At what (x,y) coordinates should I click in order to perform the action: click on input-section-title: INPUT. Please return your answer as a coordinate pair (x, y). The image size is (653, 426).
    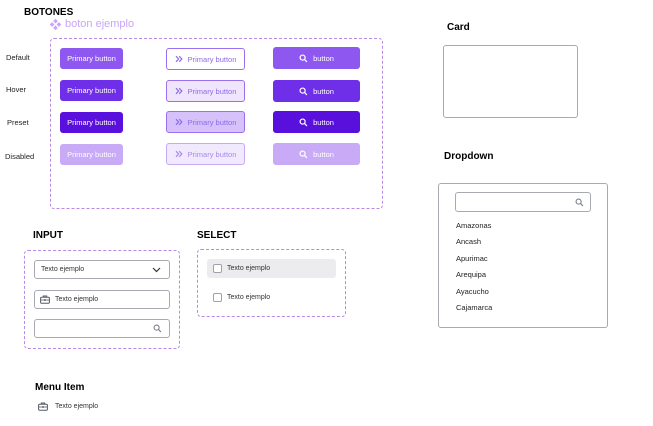
    Looking at the image, I should click on (48, 235).